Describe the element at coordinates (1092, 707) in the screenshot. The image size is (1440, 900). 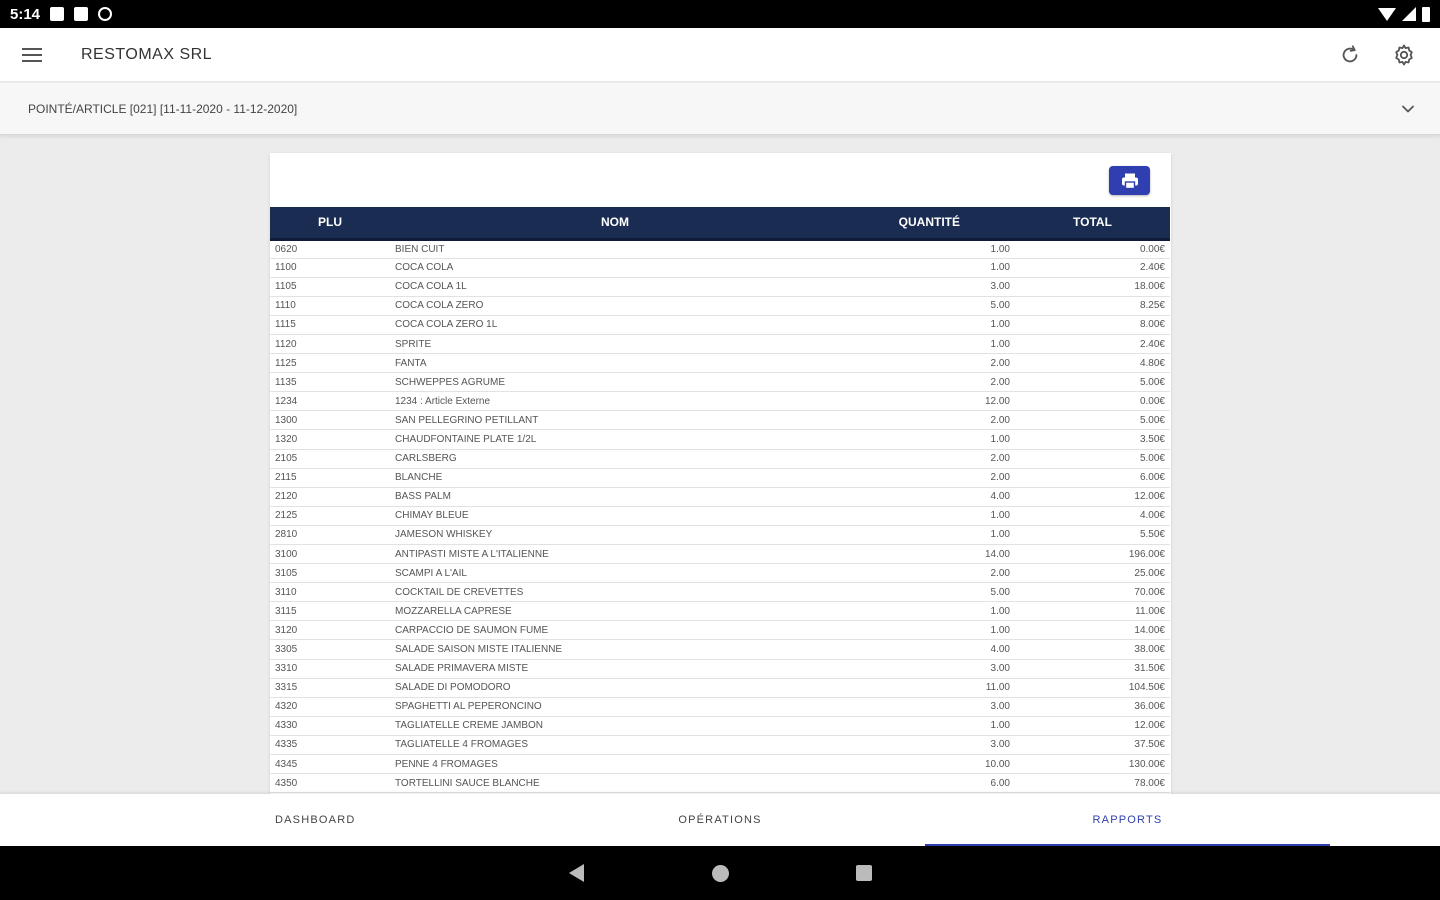
I see `cell-total: 36.00€` at that location.